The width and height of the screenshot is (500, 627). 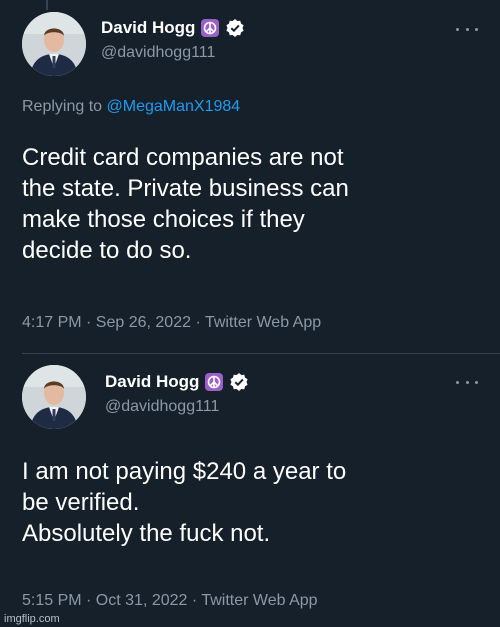 I want to click on tweet-text-line: decide to do so., so click(x=107, y=250).